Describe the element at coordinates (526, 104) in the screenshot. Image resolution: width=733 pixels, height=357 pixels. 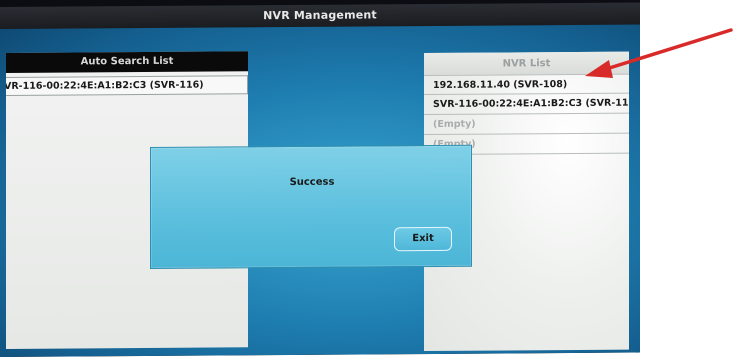
I see `nvr-list-row: SVR-116-00:22:4E:A1:B2:C3 (SVR-116)` at that location.